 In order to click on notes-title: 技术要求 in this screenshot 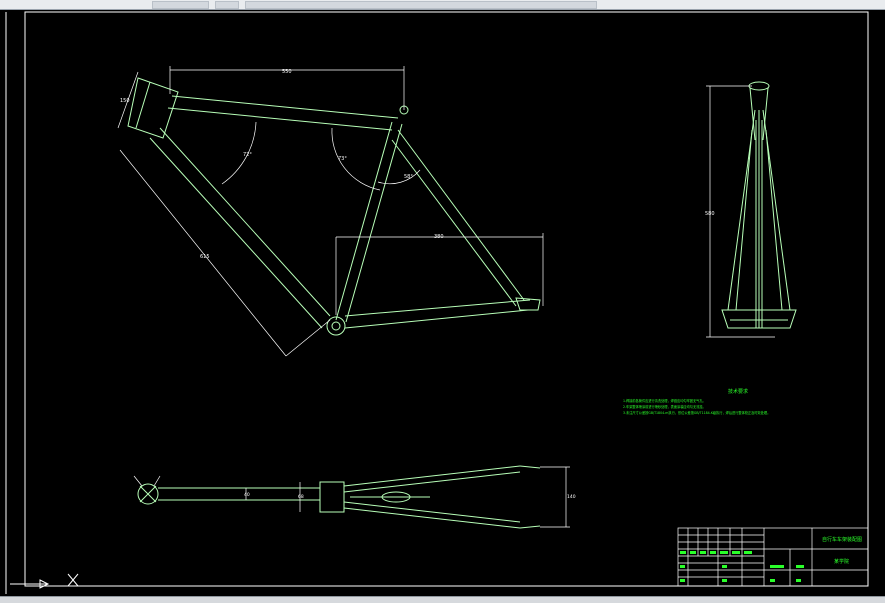, I will do `click(738, 391)`.